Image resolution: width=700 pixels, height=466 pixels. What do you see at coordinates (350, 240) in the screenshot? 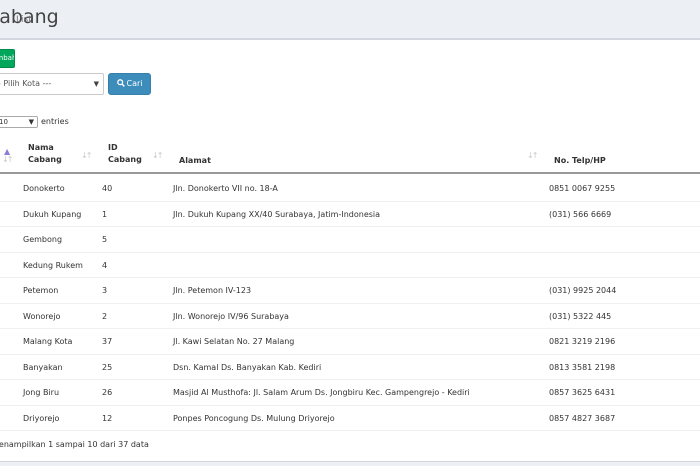
I see `table-row: Gembong 5` at bounding box center [350, 240].